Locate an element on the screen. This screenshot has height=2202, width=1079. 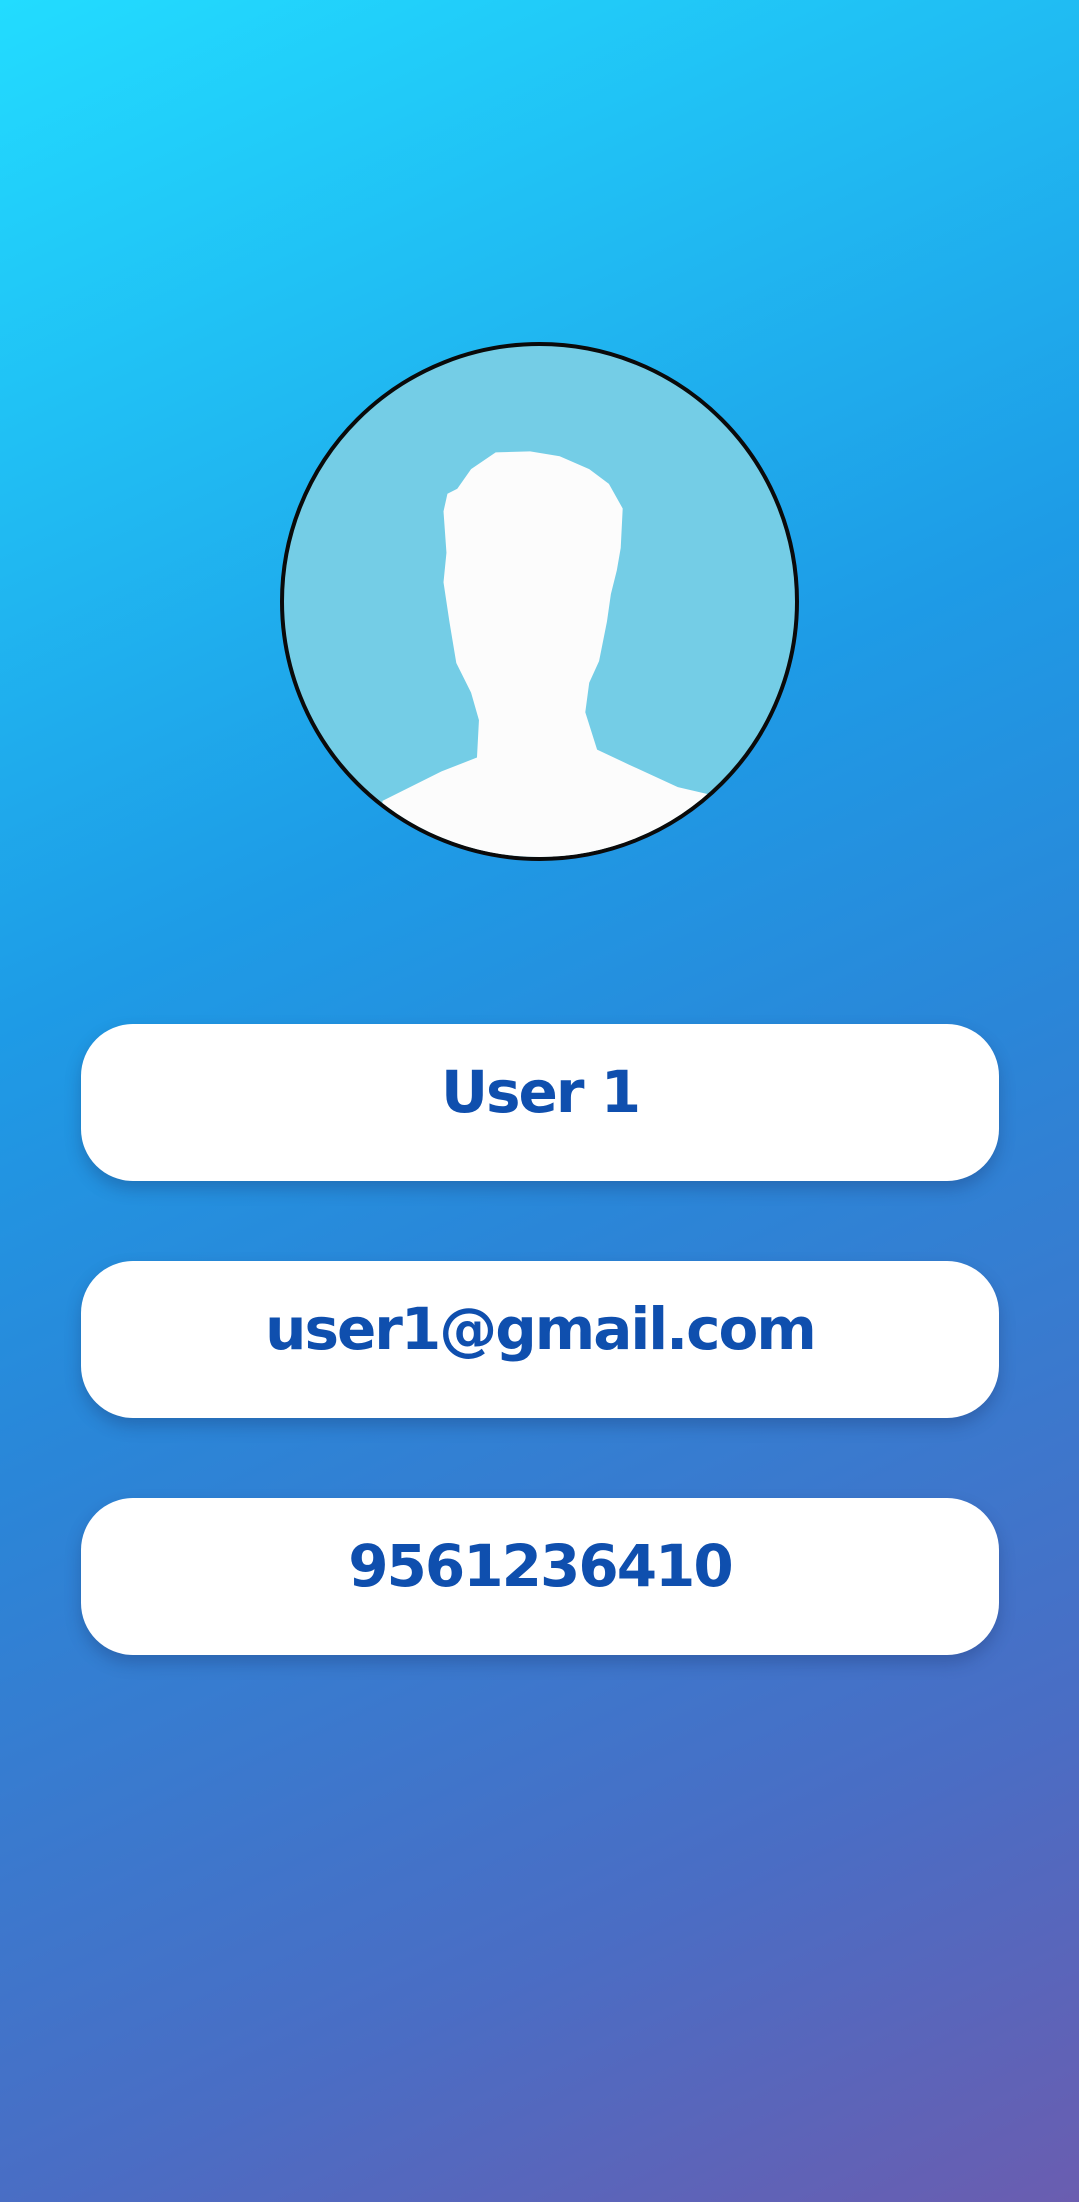
email-field: user1@gmail.com is located at coordinates (540, 1339).